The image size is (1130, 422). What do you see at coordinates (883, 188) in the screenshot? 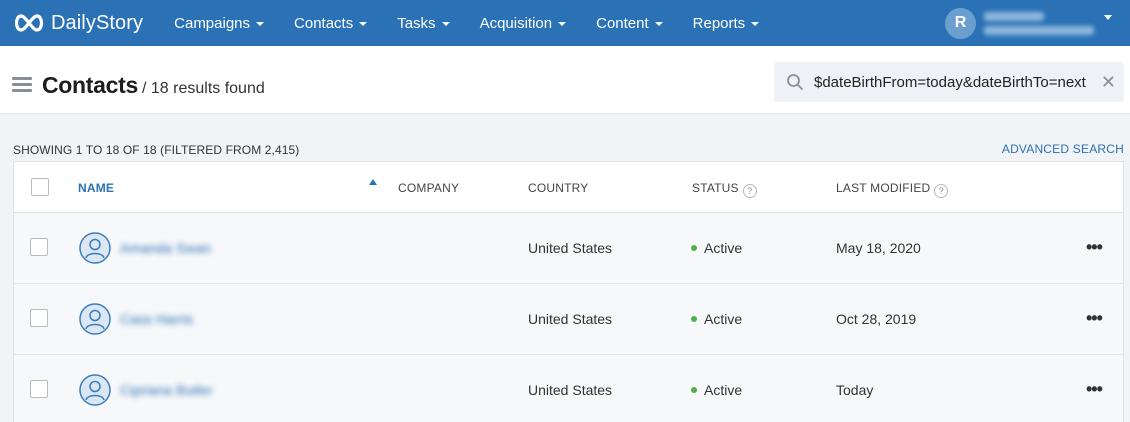
I see `column-label: LAST MODIFIED` at bounding box center [883, 188].